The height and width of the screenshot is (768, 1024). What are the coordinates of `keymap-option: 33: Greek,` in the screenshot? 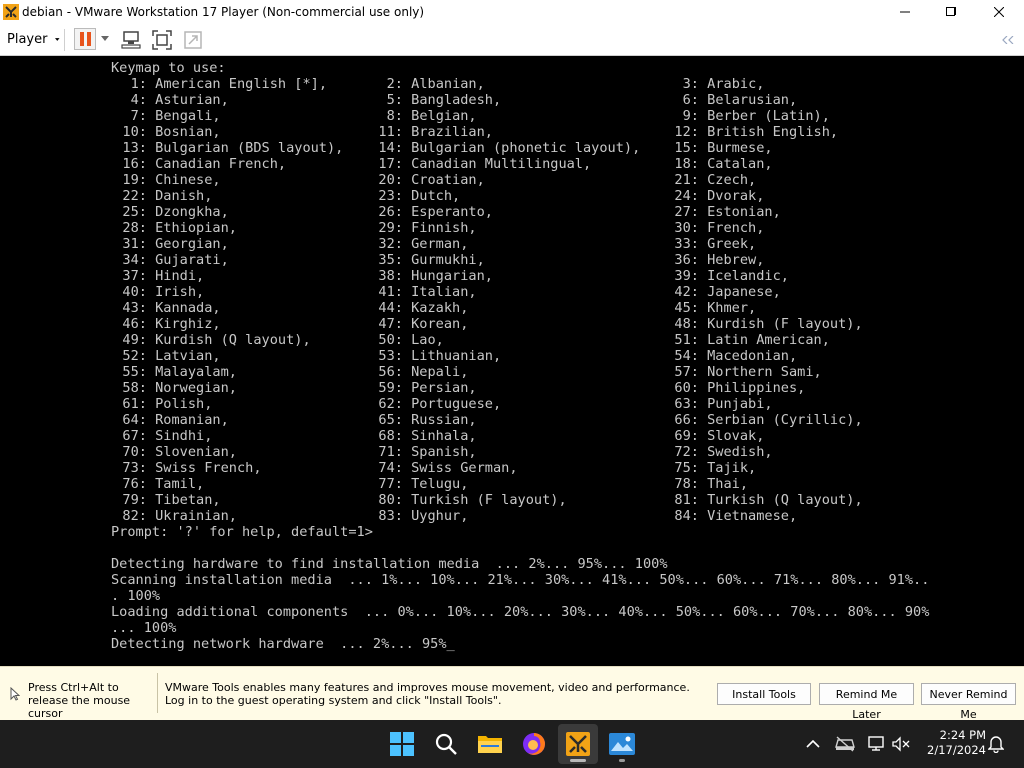 It's located at (715, 244).